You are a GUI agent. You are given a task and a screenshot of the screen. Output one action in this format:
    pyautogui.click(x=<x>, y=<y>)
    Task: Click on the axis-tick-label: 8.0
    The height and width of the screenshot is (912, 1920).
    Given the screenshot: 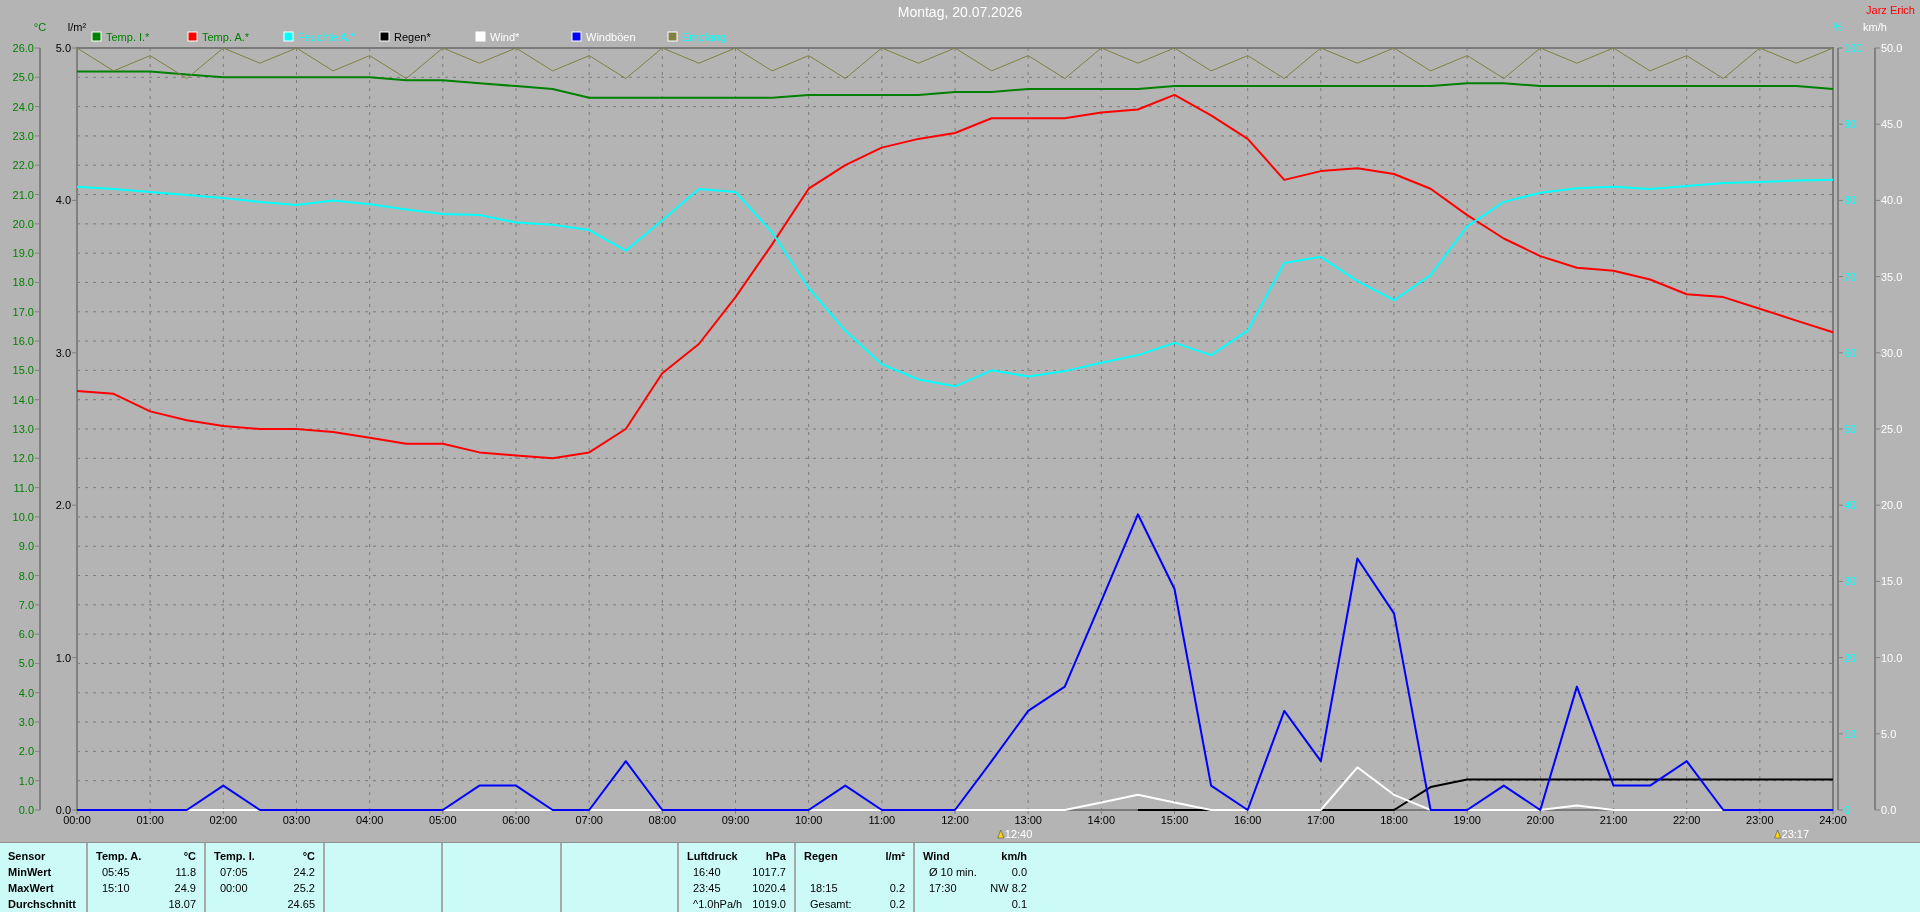 What is the action you would take?
    pyautogui.click(x=26, y=575)
    